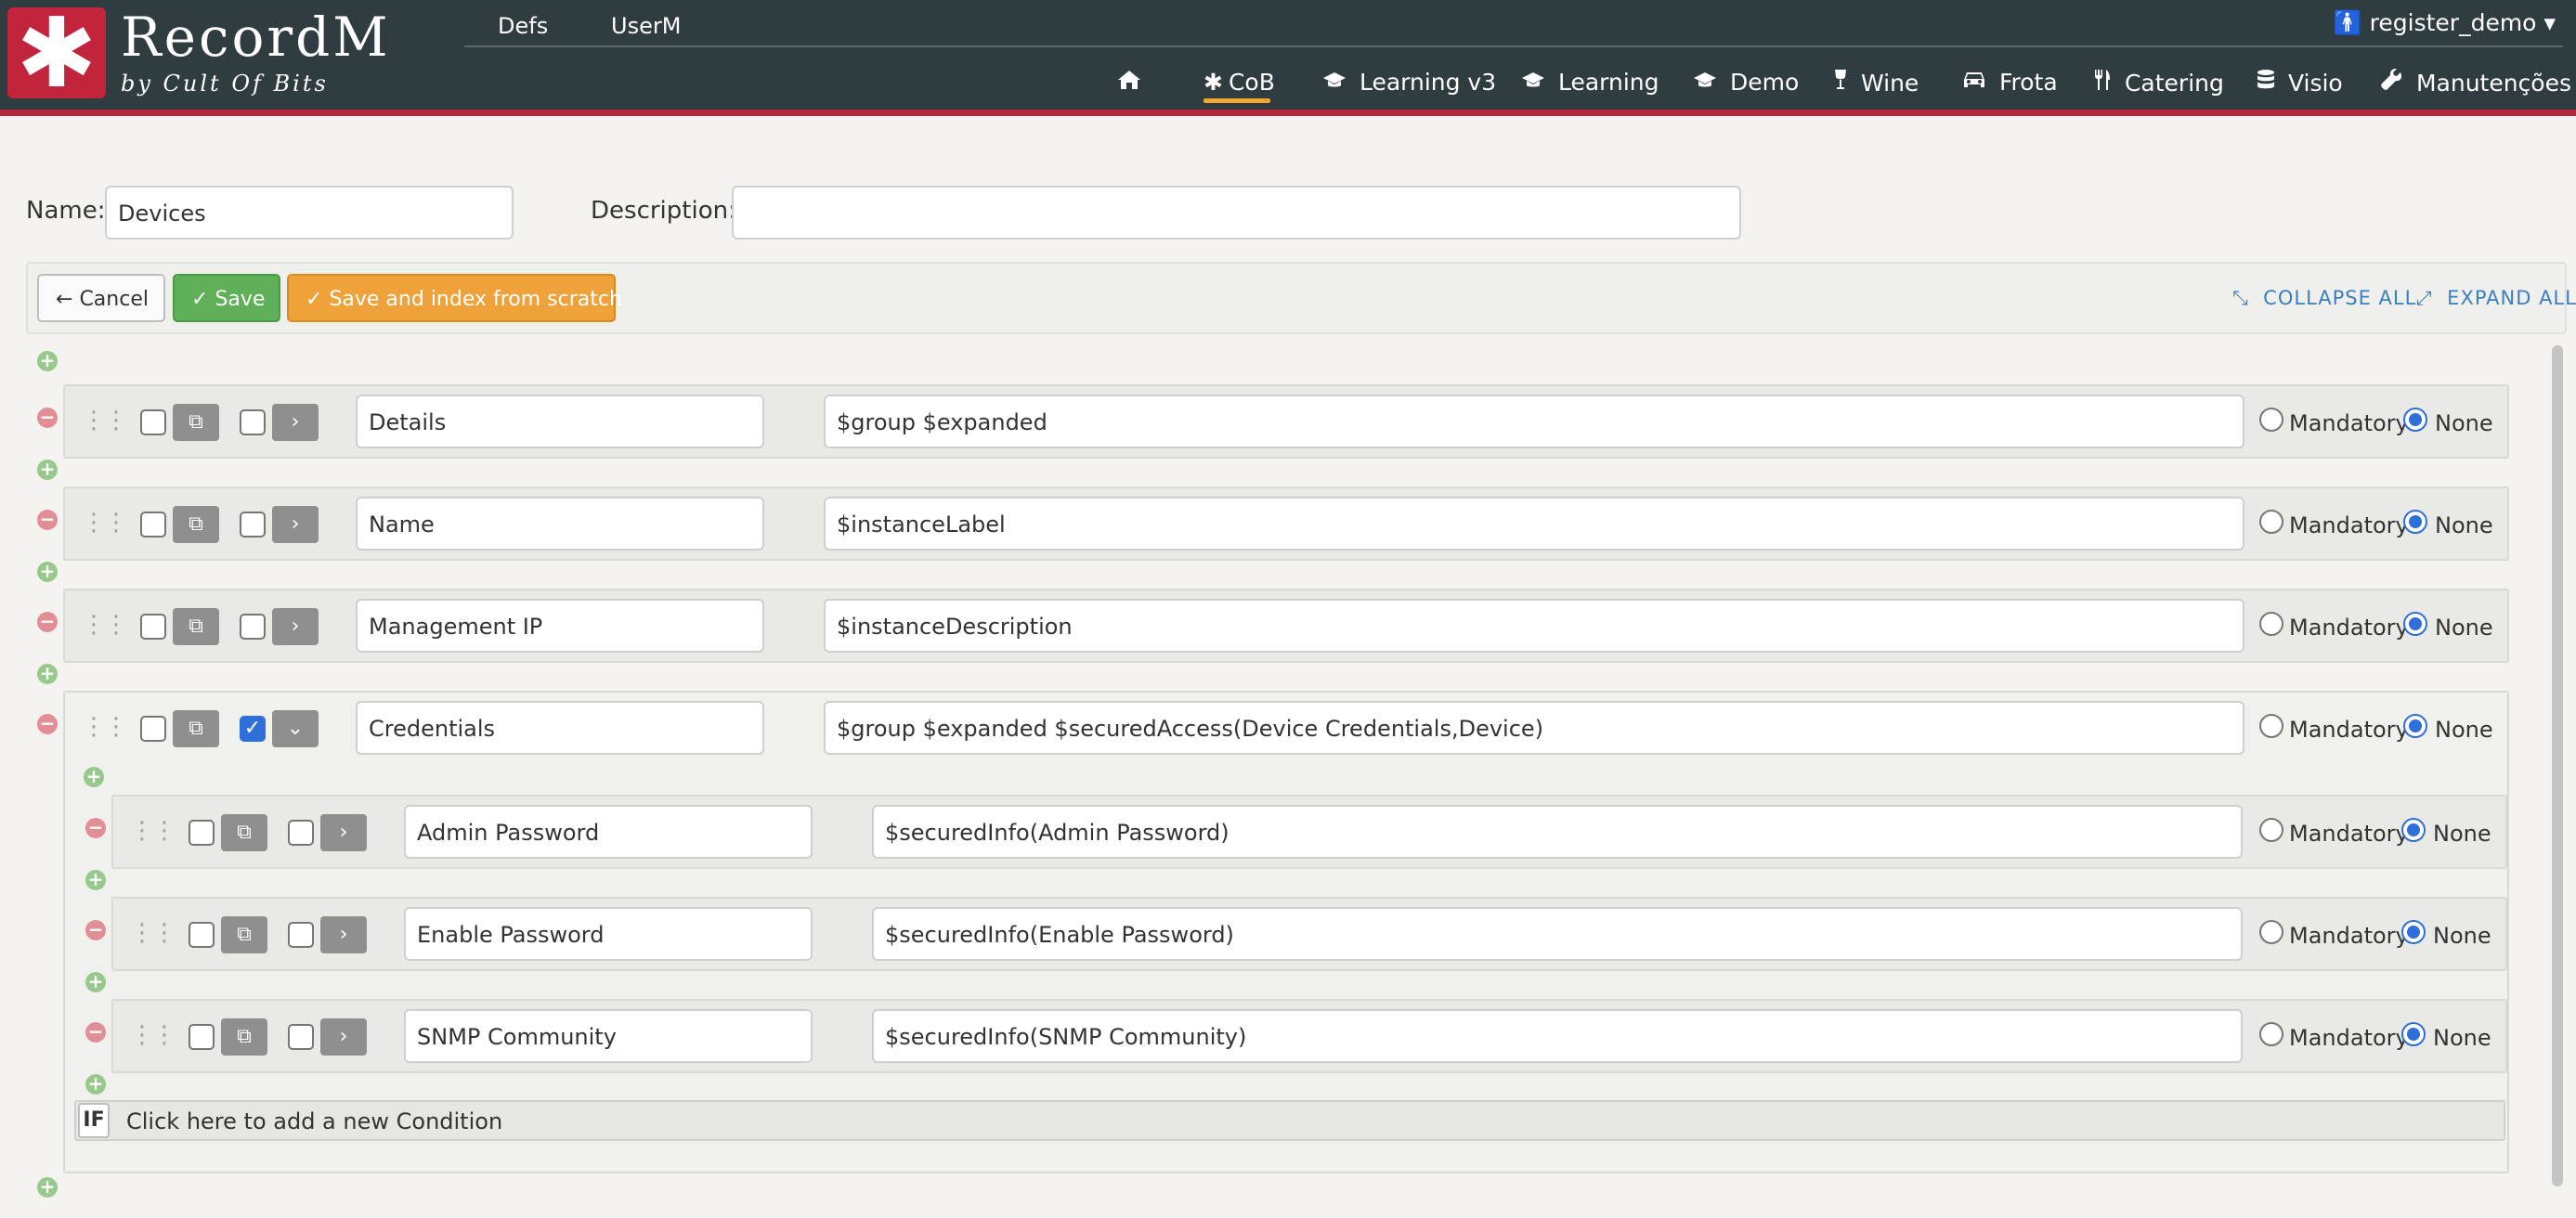 The image size is (2576, 1218). What do you see at coordinates (608, 934) in the screenshot?
I see `field-name-input: Enable Password` at bounding box center [608, 934].